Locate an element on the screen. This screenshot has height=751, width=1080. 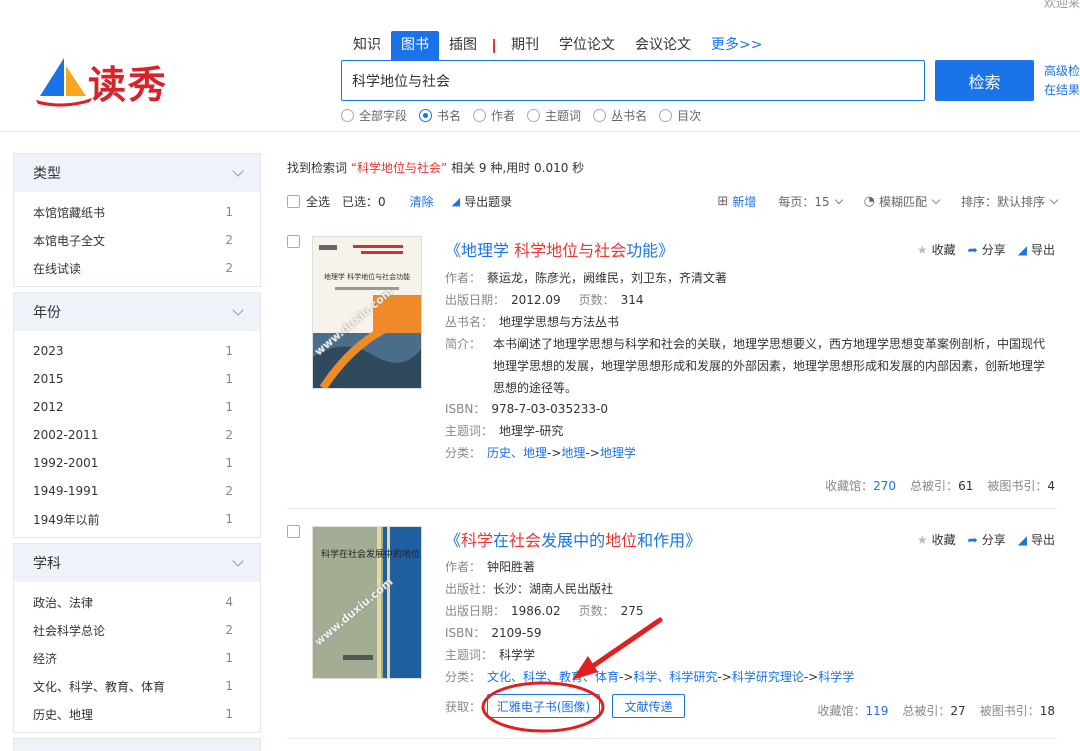
facet-item-label: 本馆电子全文 is located at coordinates (69, 240).